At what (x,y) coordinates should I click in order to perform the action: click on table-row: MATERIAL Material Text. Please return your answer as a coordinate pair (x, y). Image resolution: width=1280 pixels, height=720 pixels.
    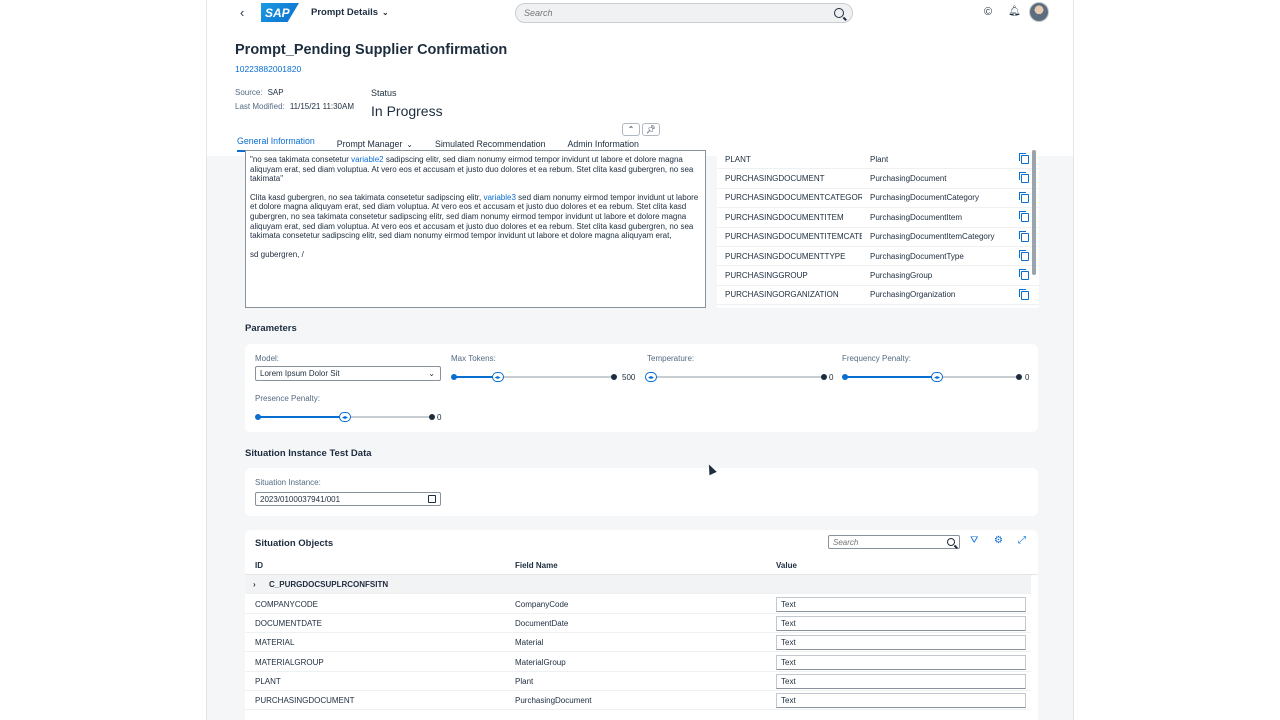
    Looking at the image, I should click on (638, 643).